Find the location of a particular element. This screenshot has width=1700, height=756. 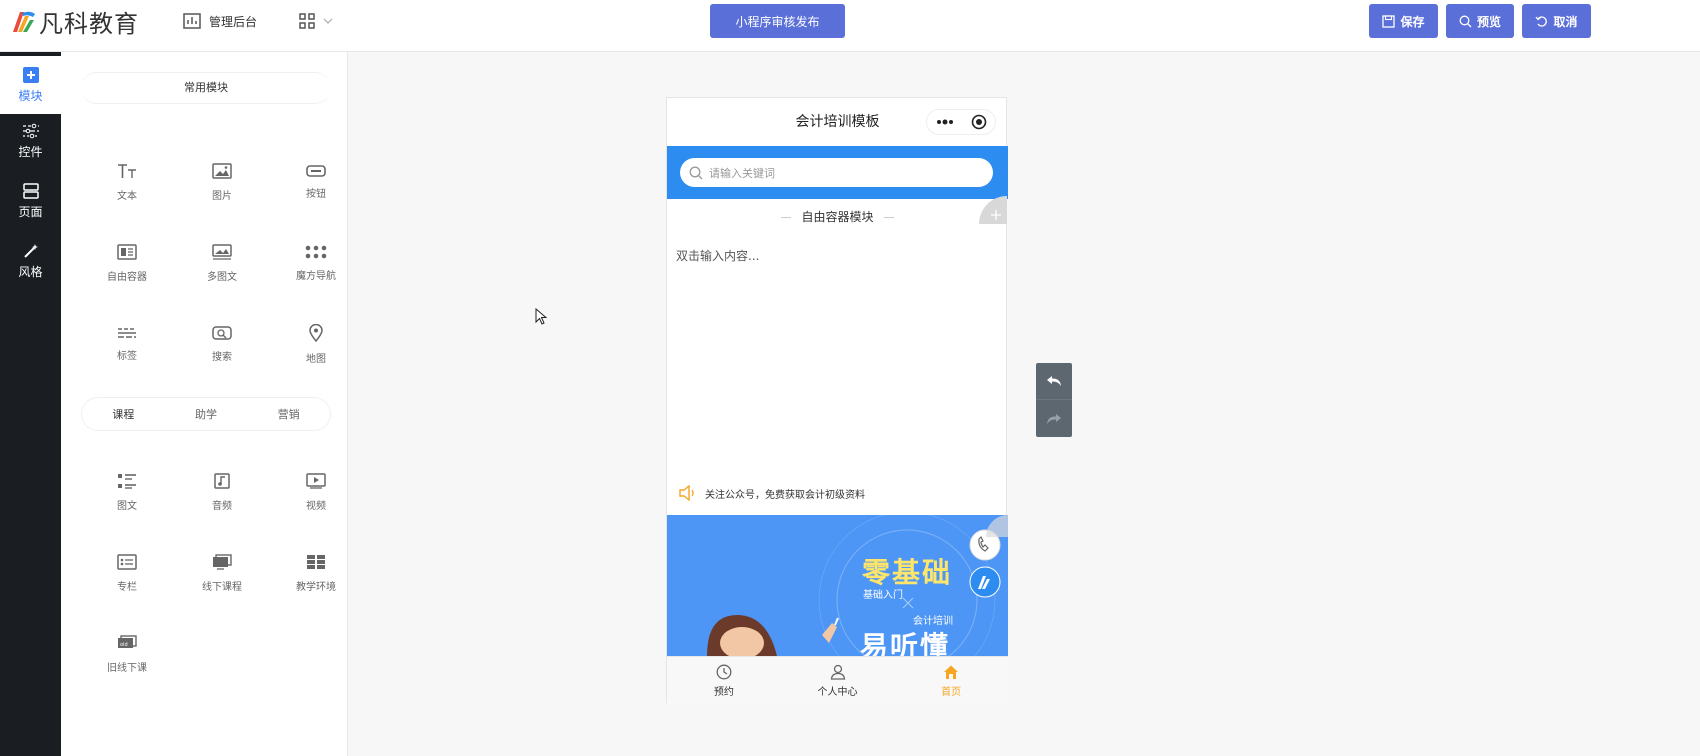

redo-button is located at coordinates (1054, 418).